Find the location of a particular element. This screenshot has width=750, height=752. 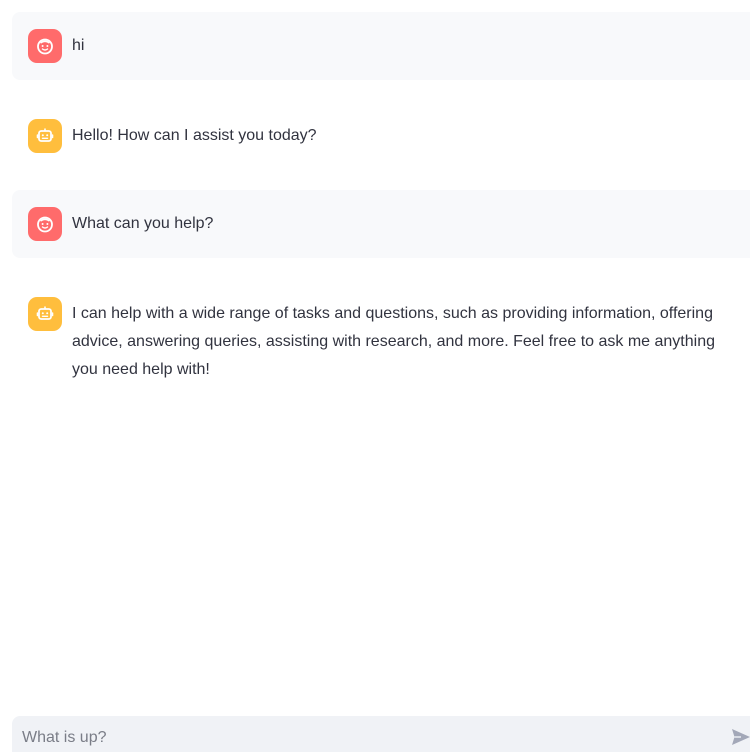

send-button is located at coordinates (740, 737).